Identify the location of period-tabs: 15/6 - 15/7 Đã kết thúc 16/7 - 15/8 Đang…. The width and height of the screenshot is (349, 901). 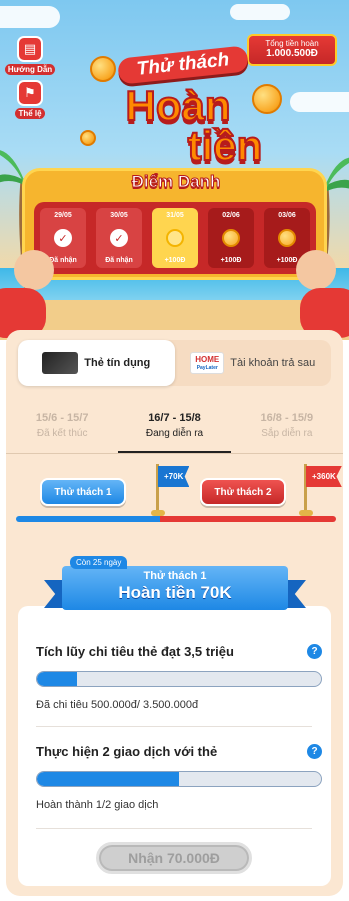
(174, 433).